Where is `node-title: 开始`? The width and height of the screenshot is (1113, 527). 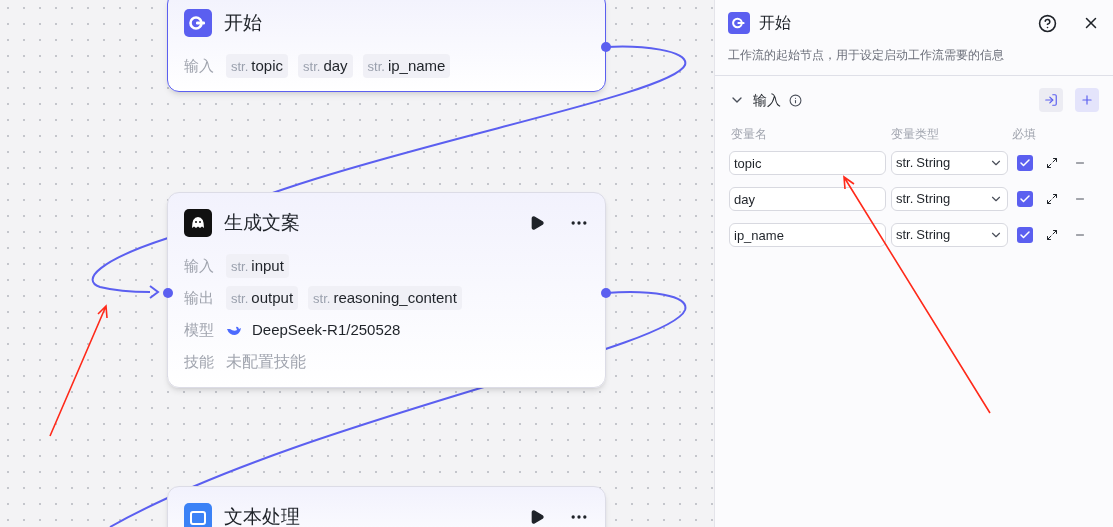
node-title: 开始 is located at coordinates (243, 22).